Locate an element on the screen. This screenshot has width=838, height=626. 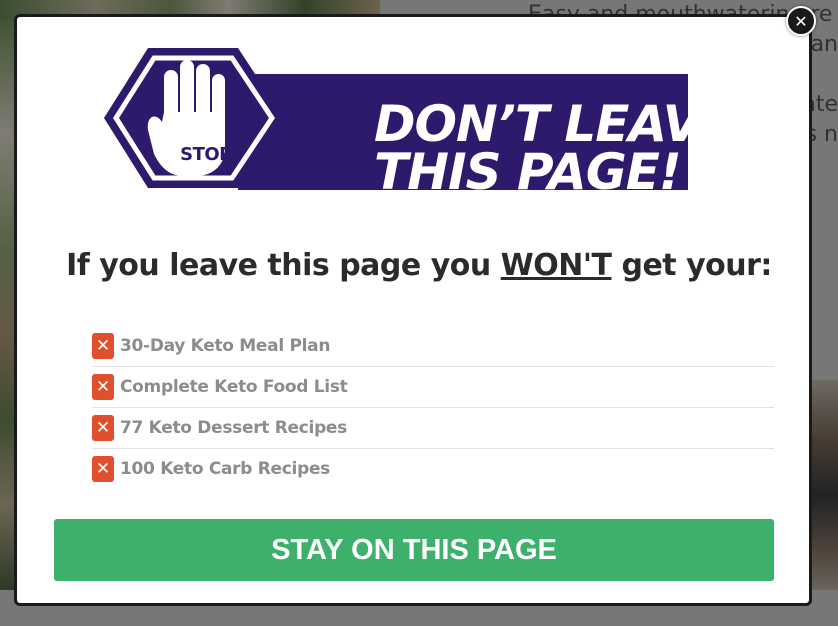
banner-line-2: THIS PAGE! is located at coordinates (528, 172).